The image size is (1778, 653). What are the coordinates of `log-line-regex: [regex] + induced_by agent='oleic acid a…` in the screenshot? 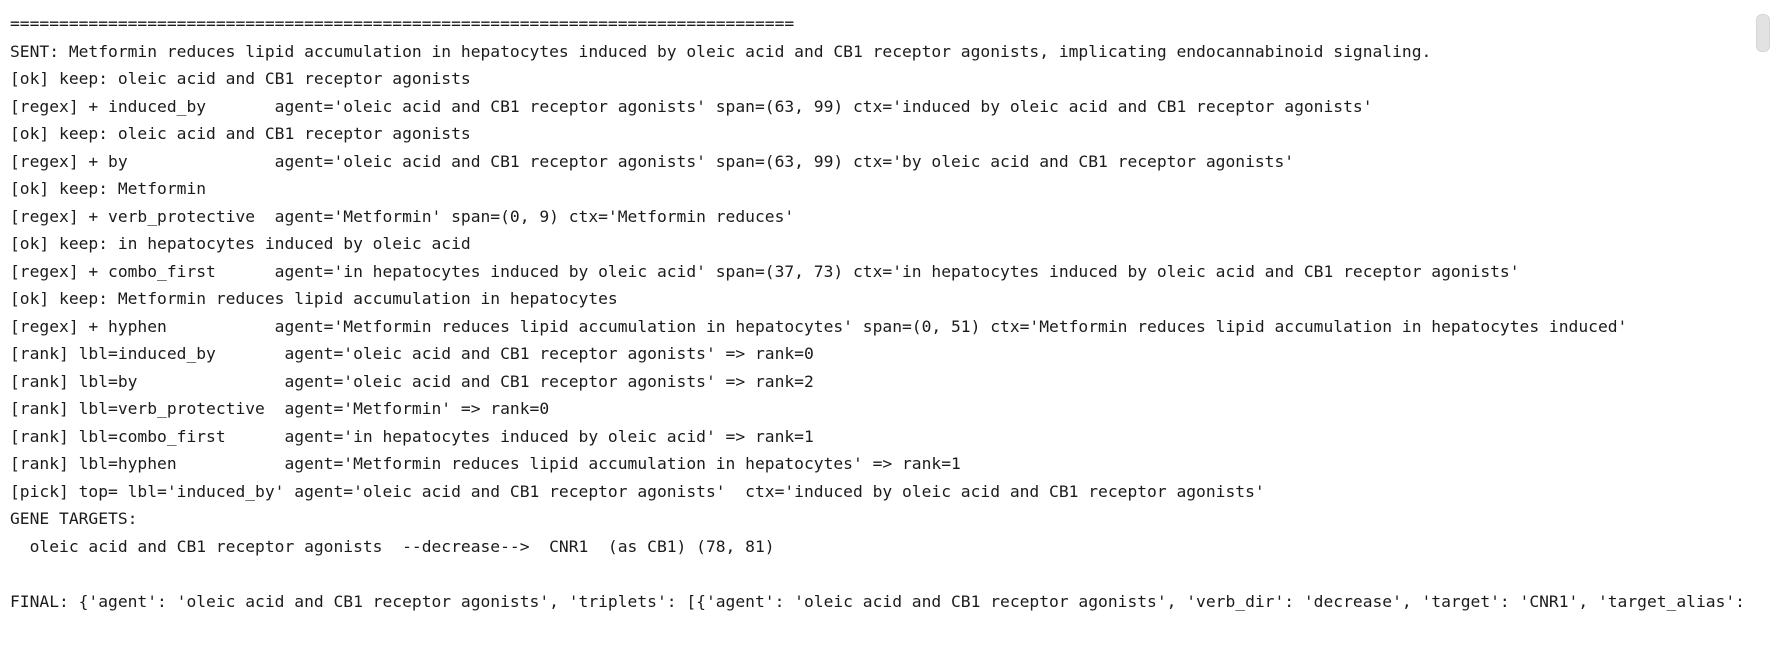 It's located at (691, 106).